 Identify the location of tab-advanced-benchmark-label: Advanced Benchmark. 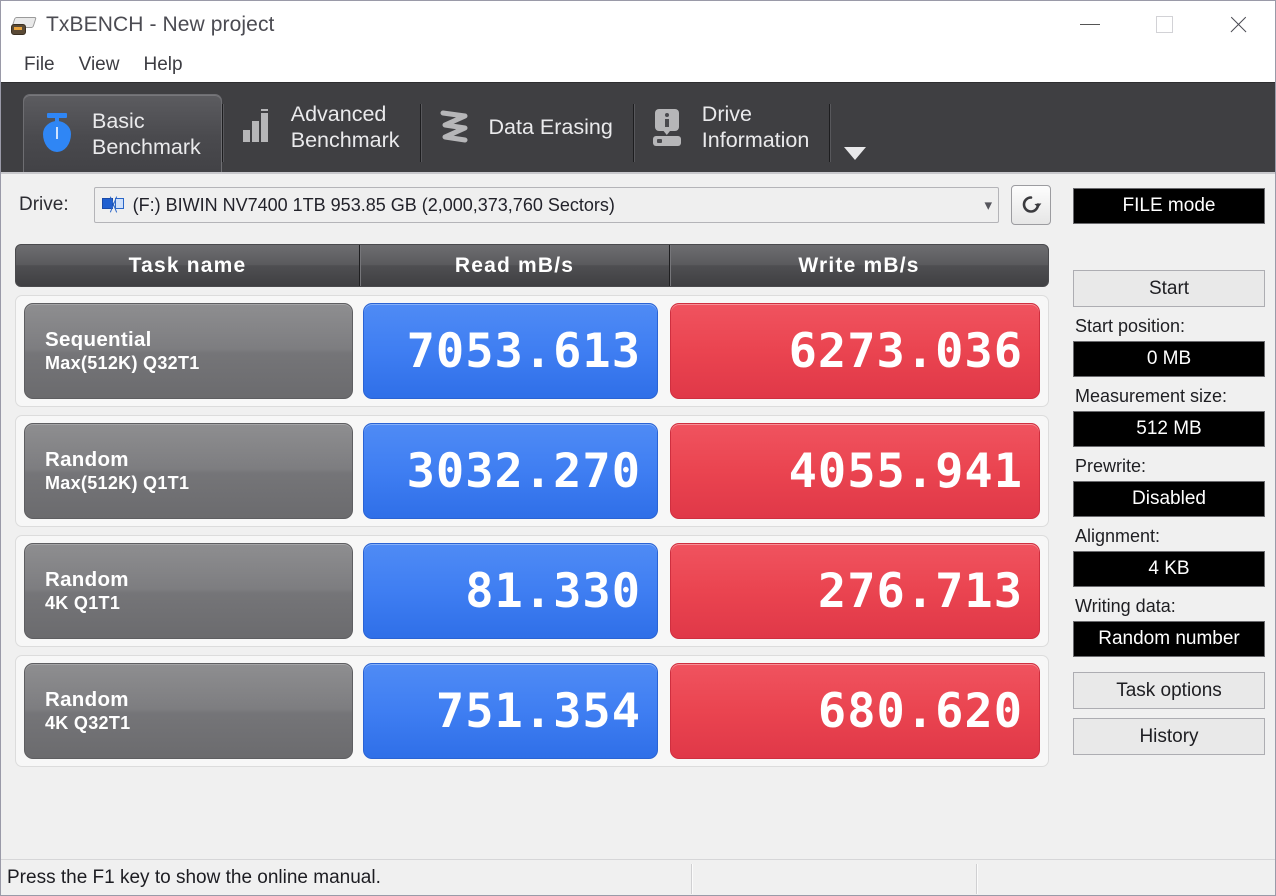
(345, 127).